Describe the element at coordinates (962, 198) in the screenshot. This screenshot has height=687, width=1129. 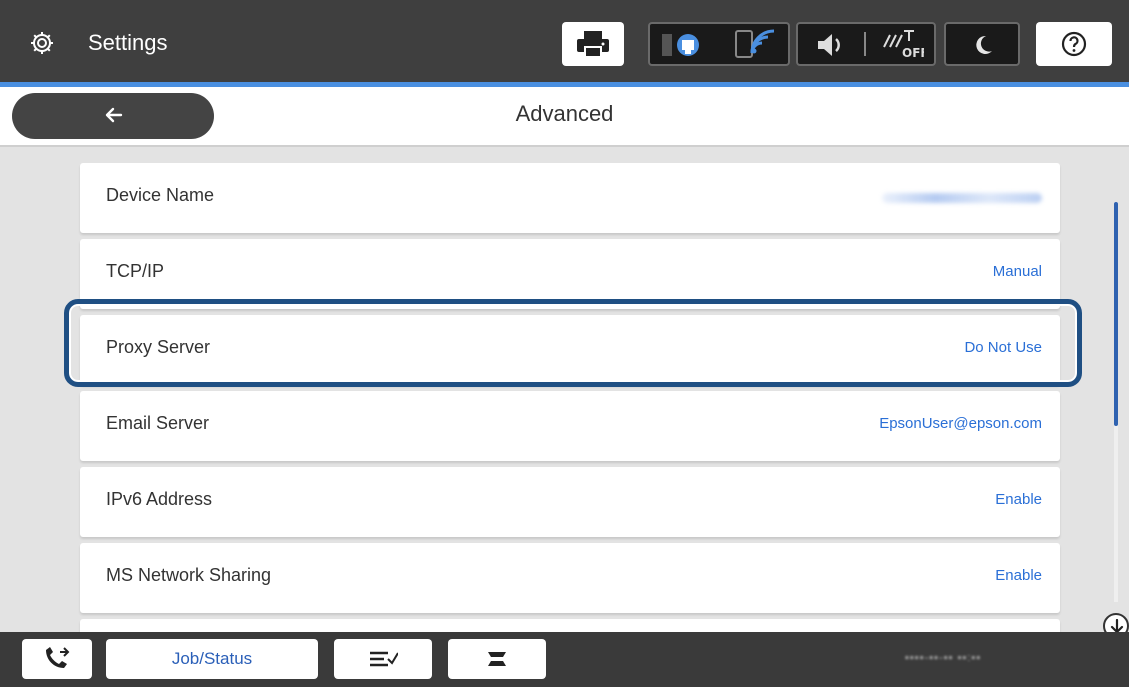
I see `device-name-value-blurred` at that location.